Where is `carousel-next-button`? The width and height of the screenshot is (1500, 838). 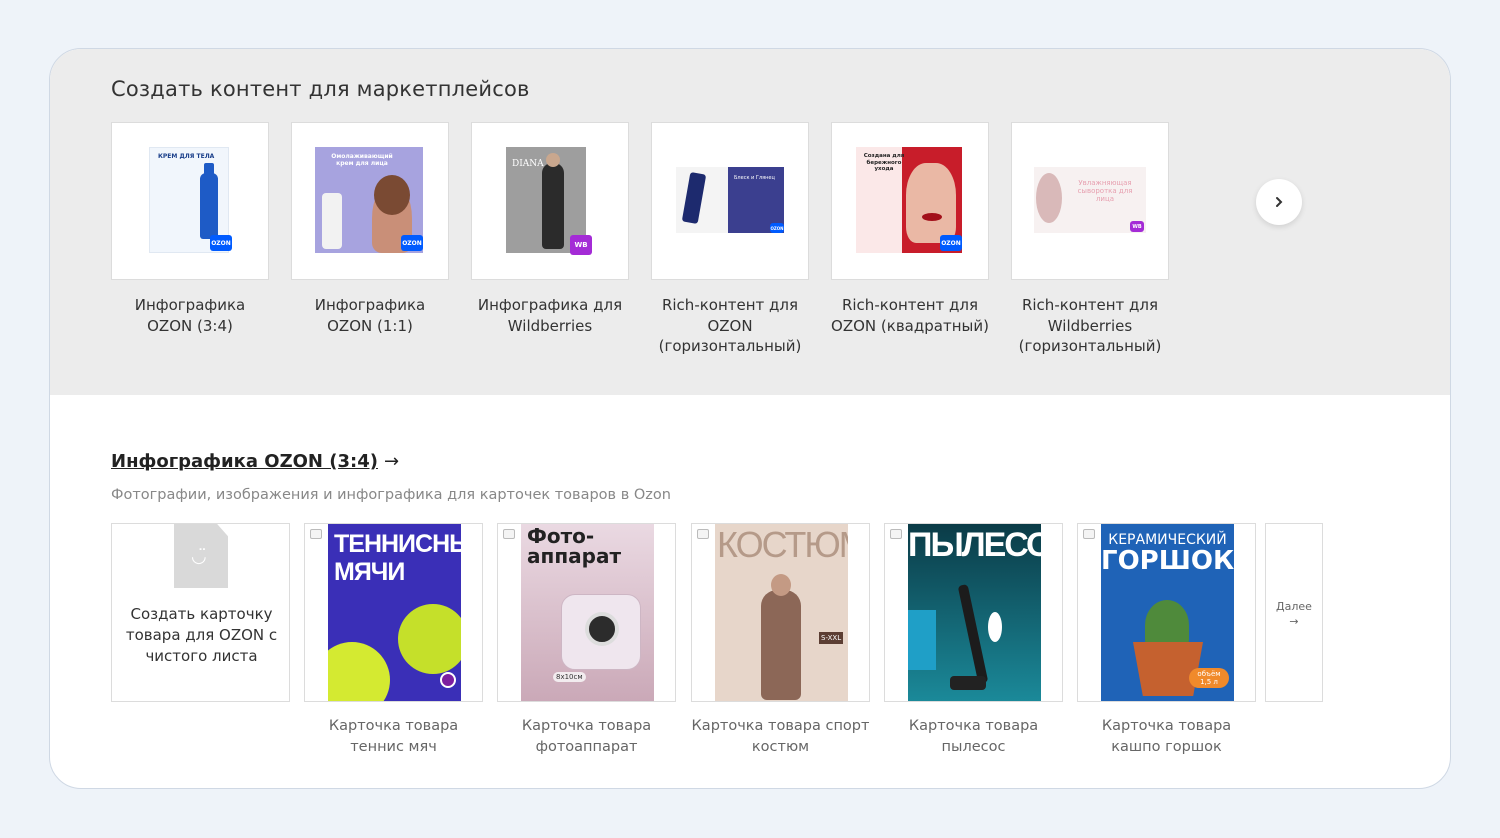 carousel-next-button is located at coordinates (1279, 202).